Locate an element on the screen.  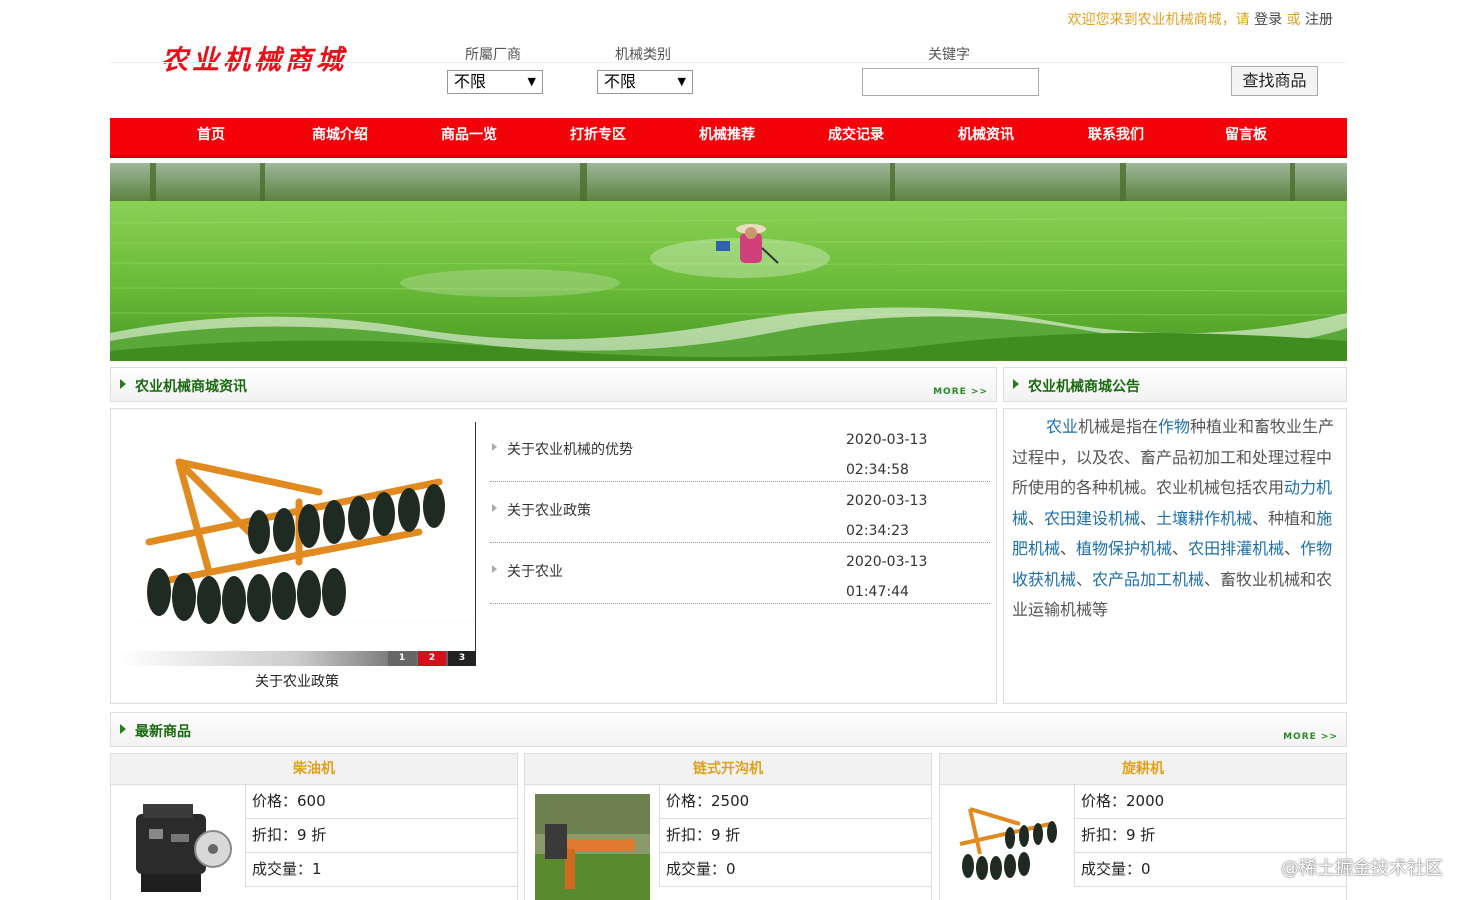
header-divider is located at coordinates (728, 62).